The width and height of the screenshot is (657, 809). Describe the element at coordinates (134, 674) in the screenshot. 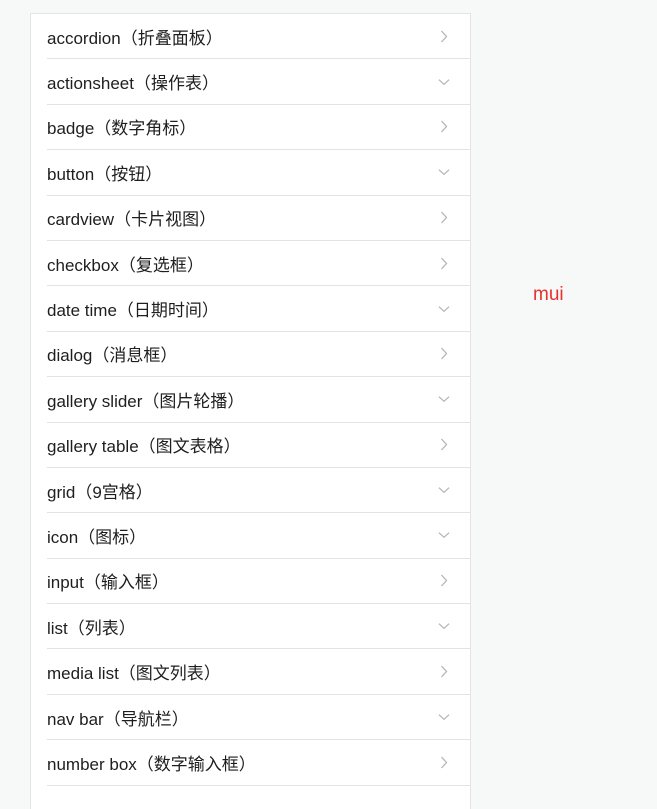

I see `menu-item-label: media list（图文列表）` at that location.